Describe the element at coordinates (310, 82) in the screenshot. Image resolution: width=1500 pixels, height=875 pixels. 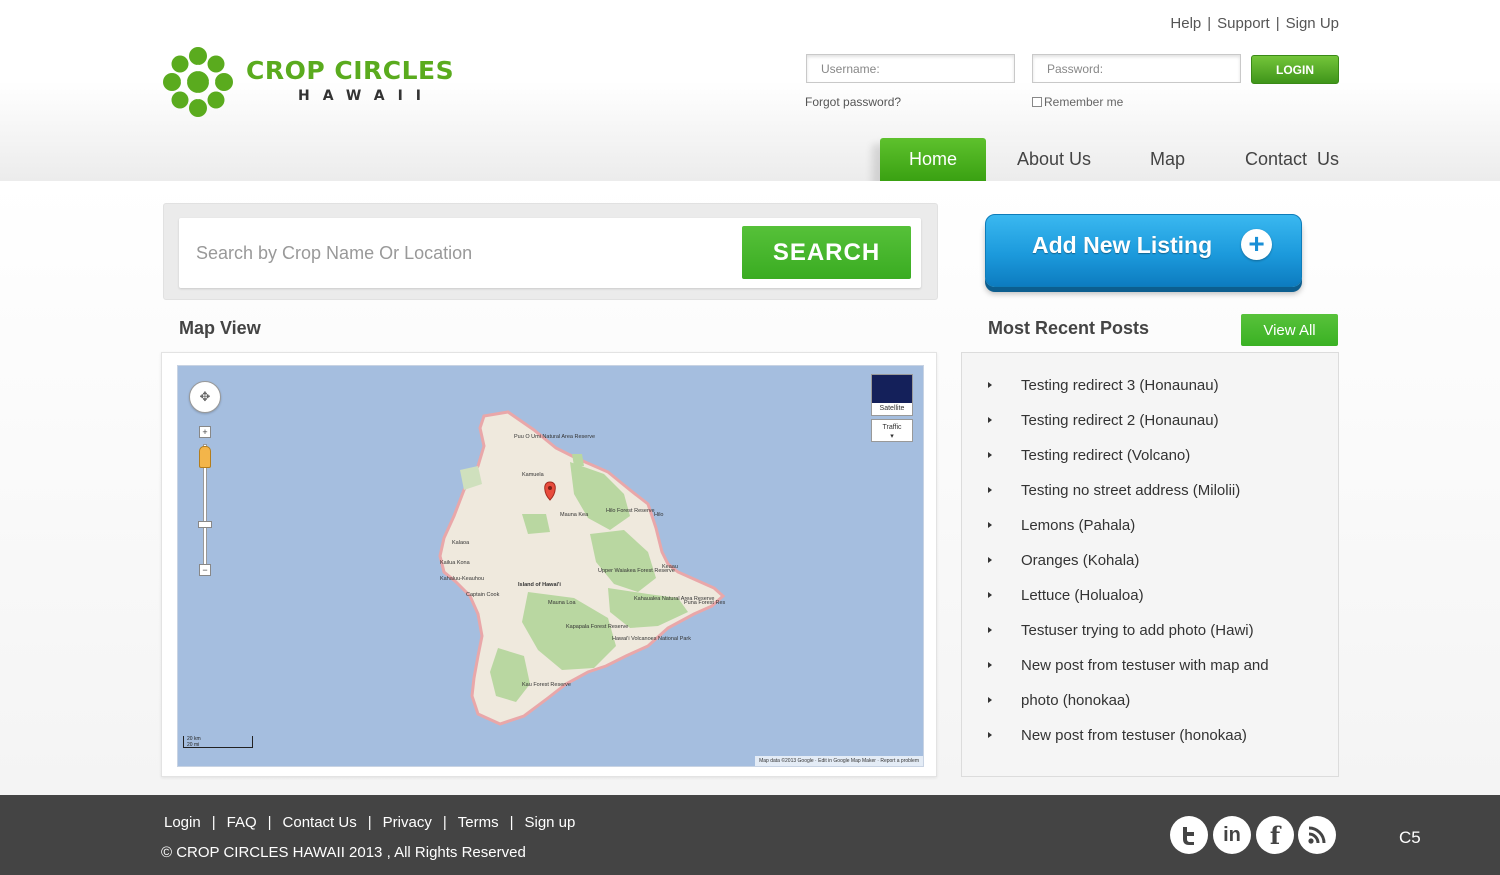
I see `site-logo: CROP CIRCLES HAWAII` at that location.